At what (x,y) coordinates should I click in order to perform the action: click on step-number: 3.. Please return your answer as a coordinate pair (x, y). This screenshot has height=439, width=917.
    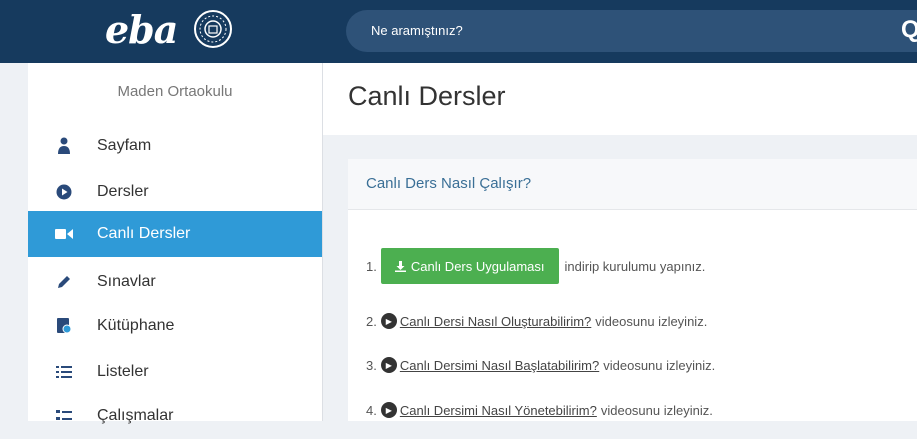
    Looking at the image, I should click on (371, 365).